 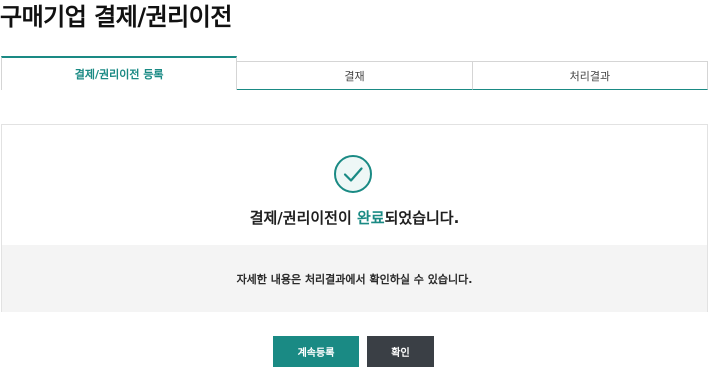 I want to click on completion-message-suffix: 되었습니다., so click(x=422, y=218).